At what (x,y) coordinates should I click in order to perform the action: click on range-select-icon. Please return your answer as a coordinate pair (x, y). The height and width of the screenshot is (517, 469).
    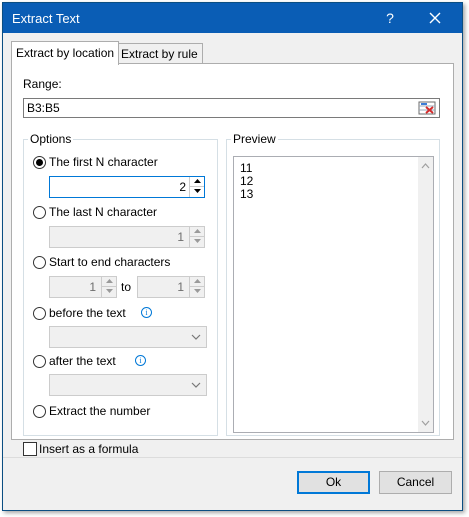
    Looking at the image, I should click on (427, 108).